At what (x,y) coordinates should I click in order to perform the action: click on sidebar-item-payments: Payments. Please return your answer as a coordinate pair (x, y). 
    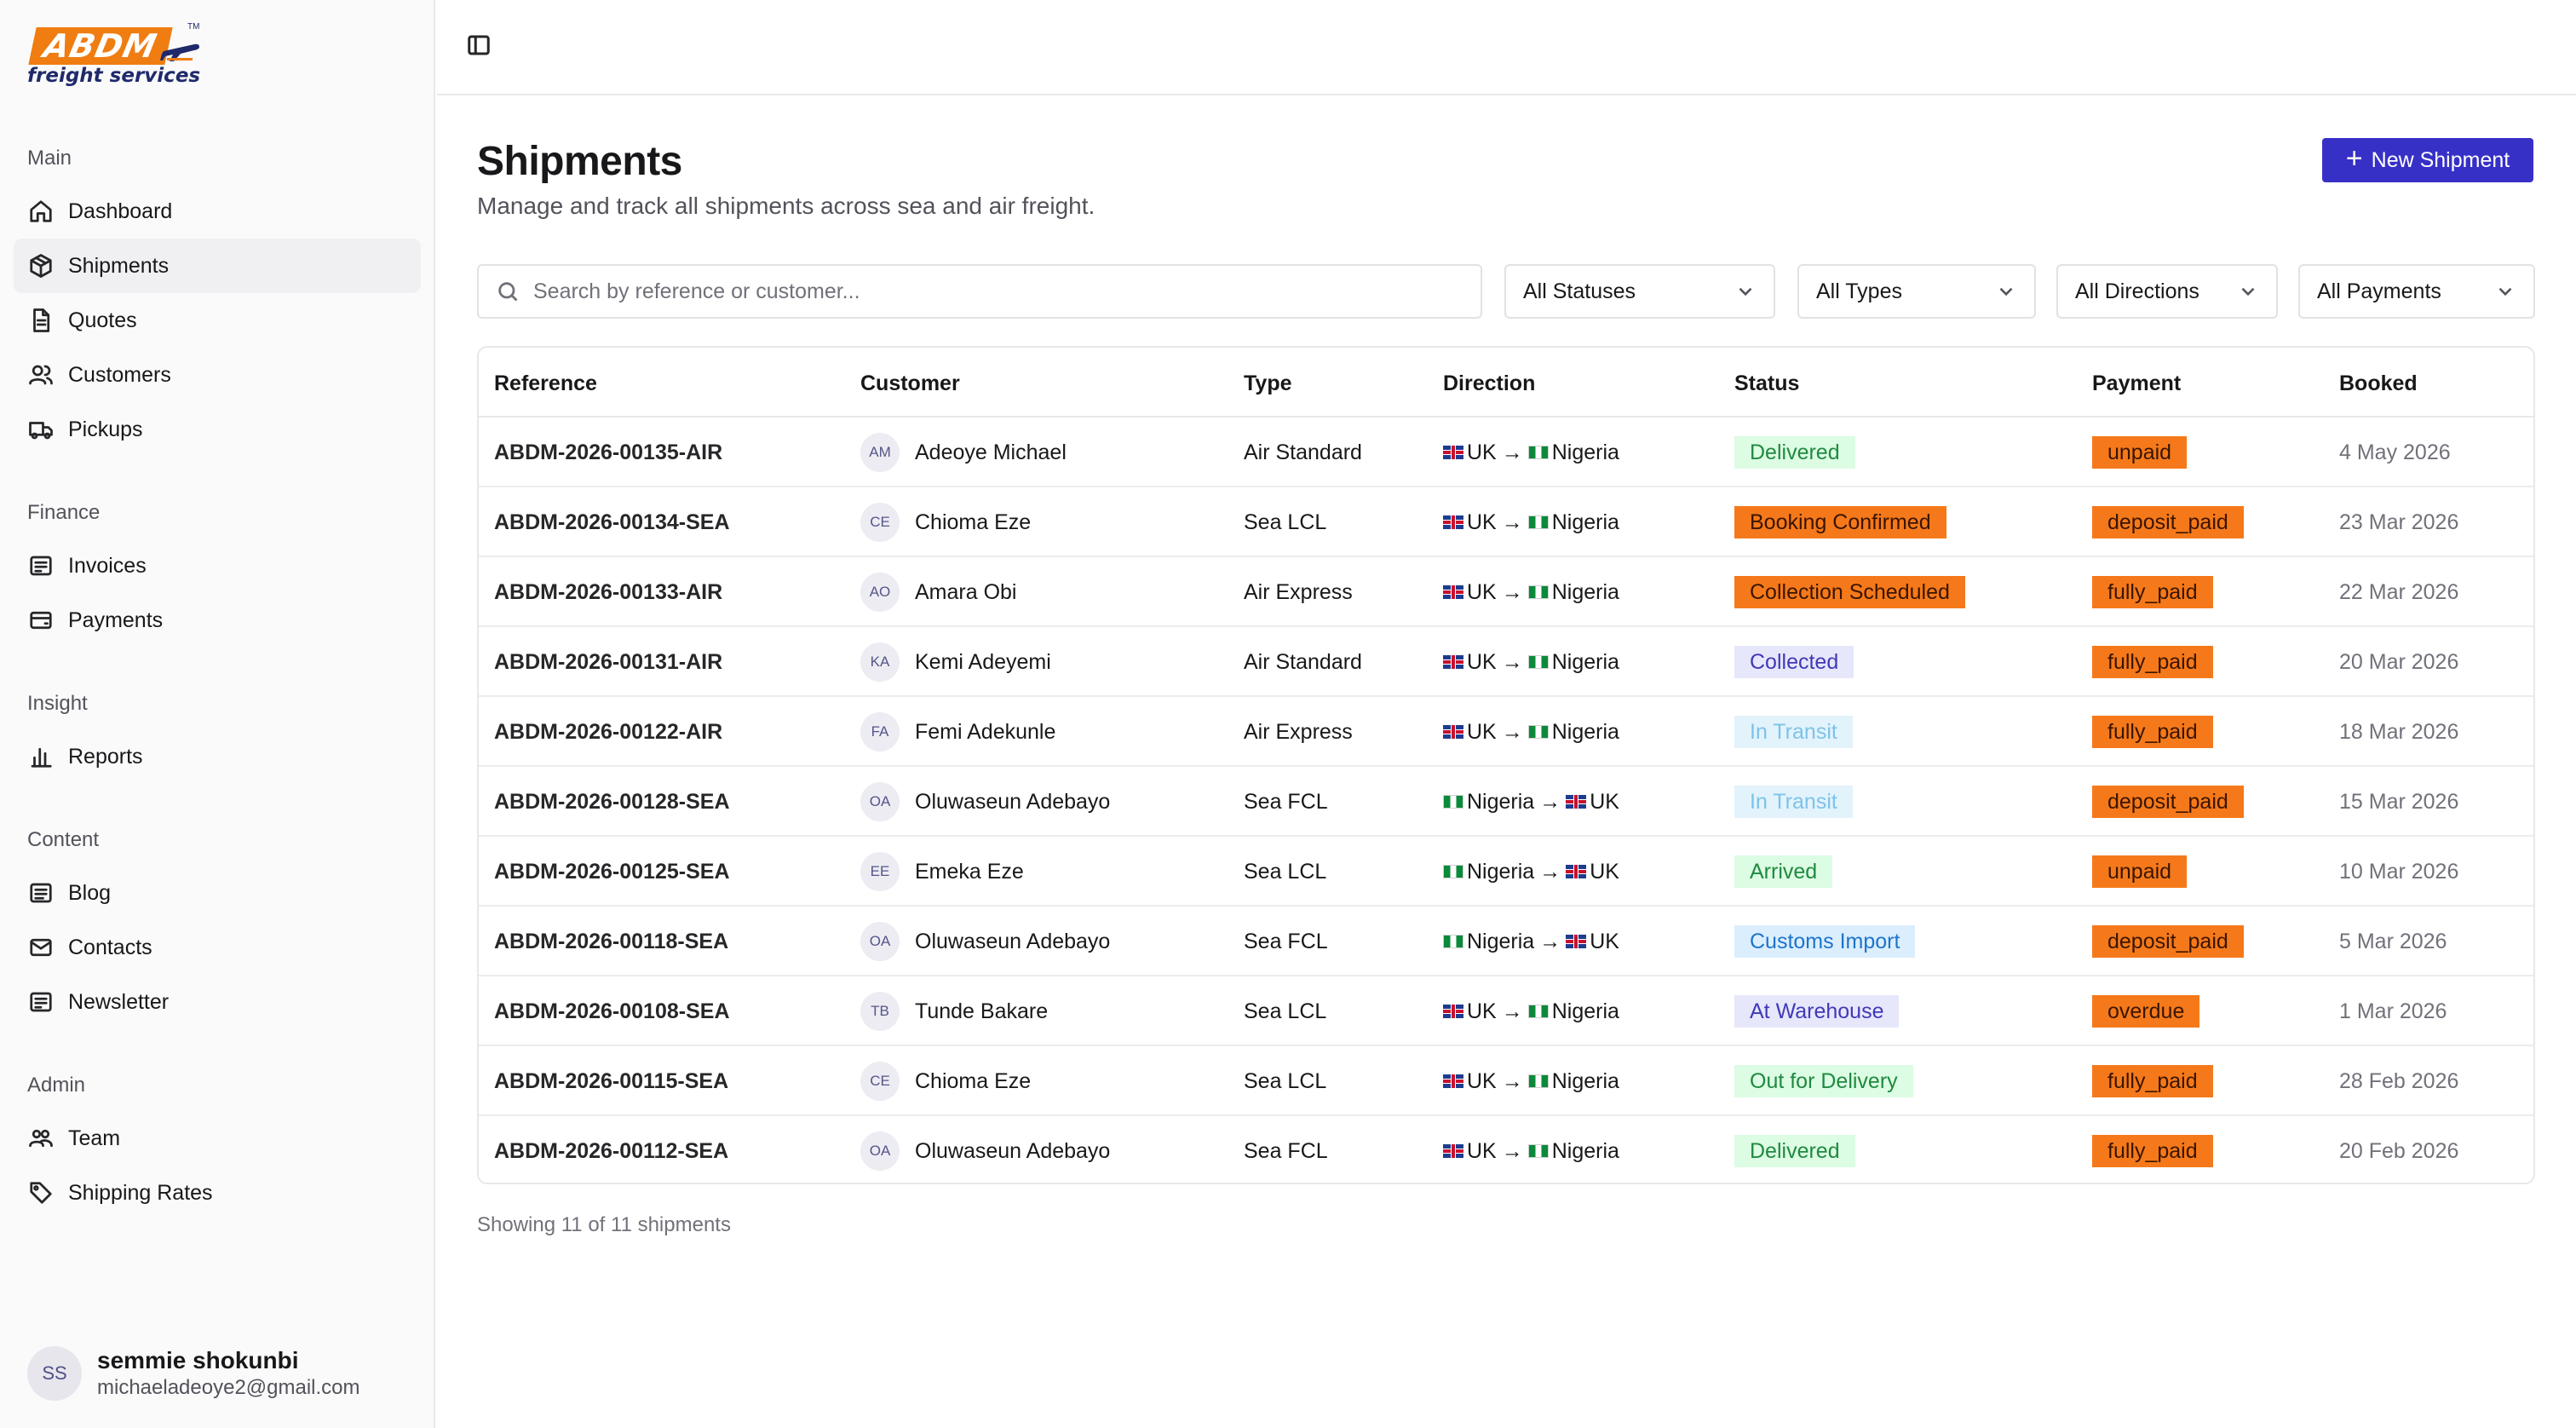
    Looking at the image, I should click on (217, 621).